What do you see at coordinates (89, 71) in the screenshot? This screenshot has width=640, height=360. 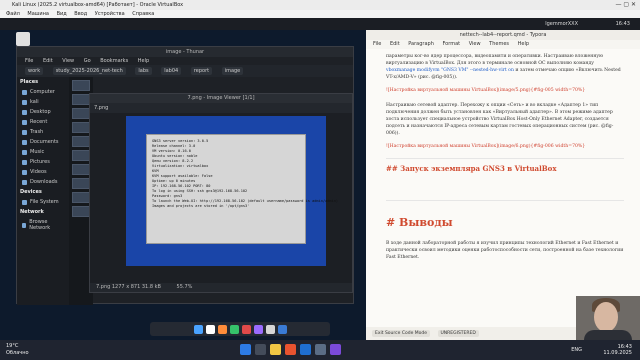 I see `path-seg: study_2025-2026_net-tech` at bounding box center [89, 71].